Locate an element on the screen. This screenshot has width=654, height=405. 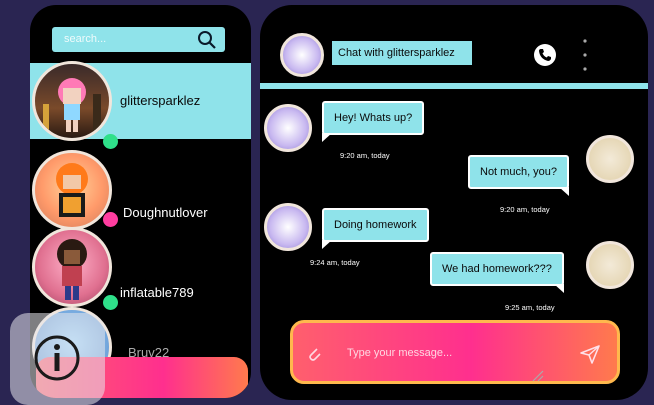
more-vertical-icon is located at coordinates (585, 55).